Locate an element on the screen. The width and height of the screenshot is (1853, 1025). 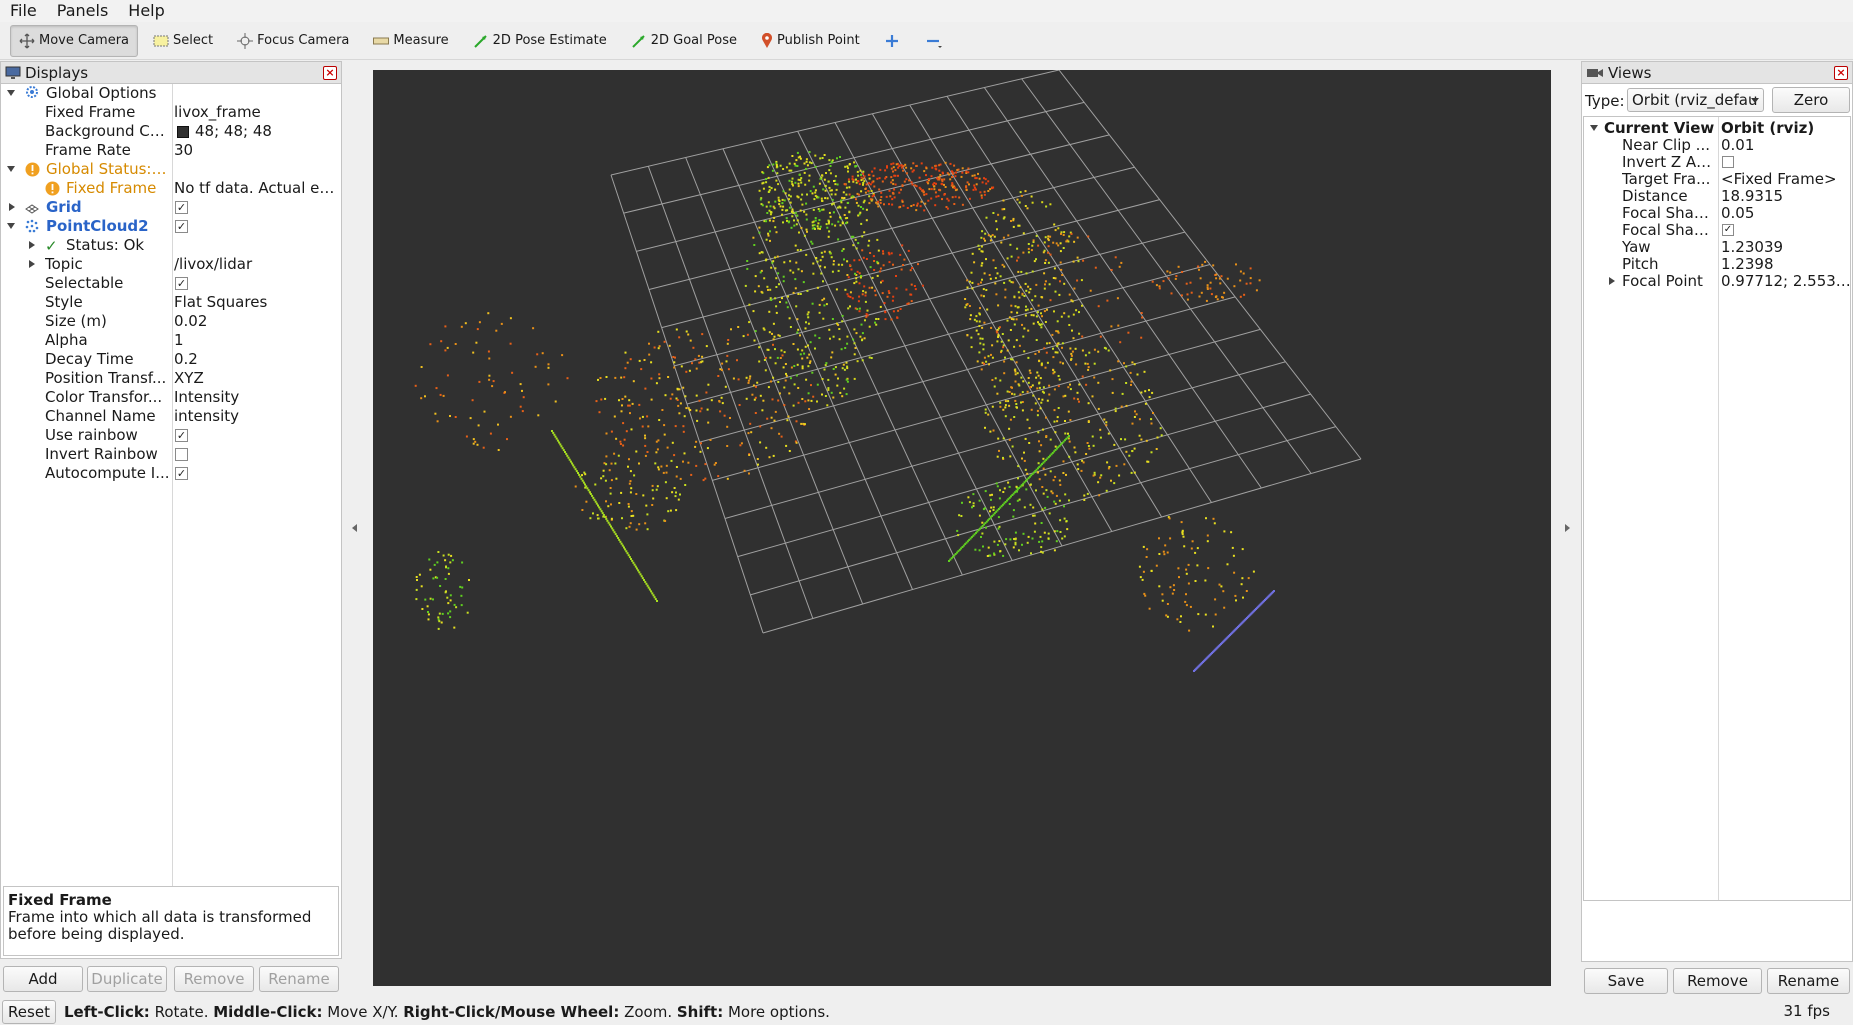
channel-name-value: intensity is located at coordinates (257, 416).